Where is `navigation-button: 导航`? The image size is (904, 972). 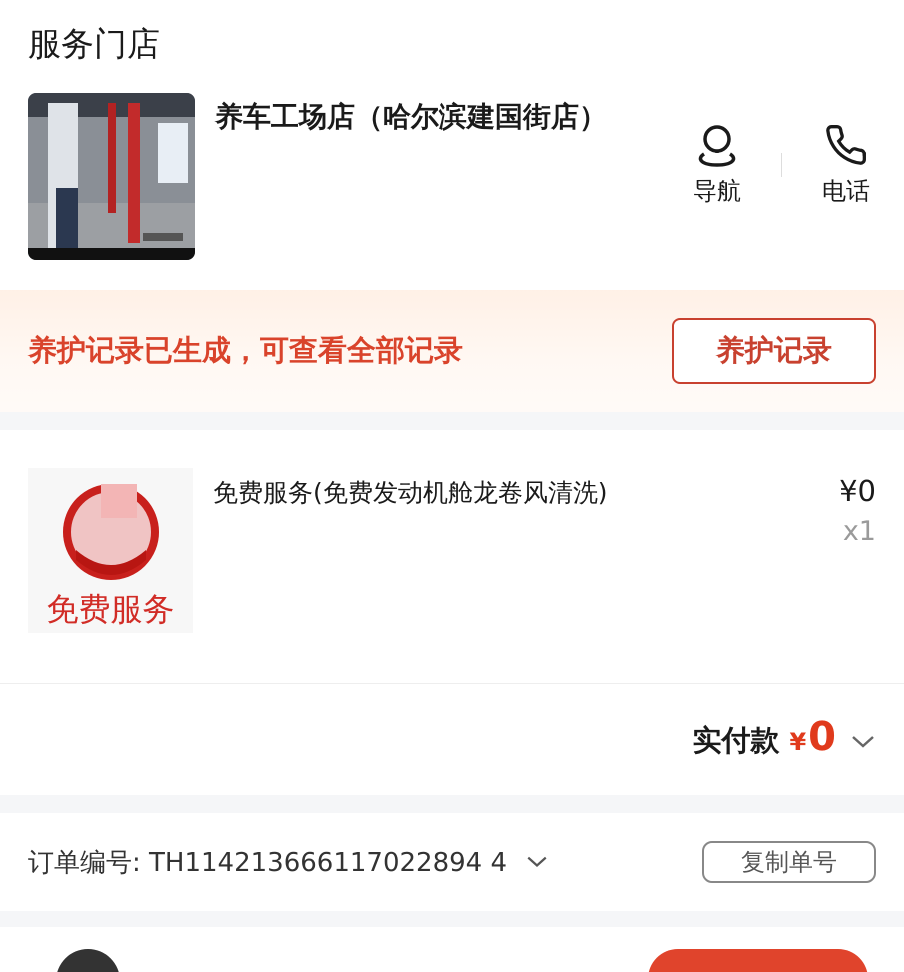
navigation-button: 导航 is located at coordinates (717, 165).